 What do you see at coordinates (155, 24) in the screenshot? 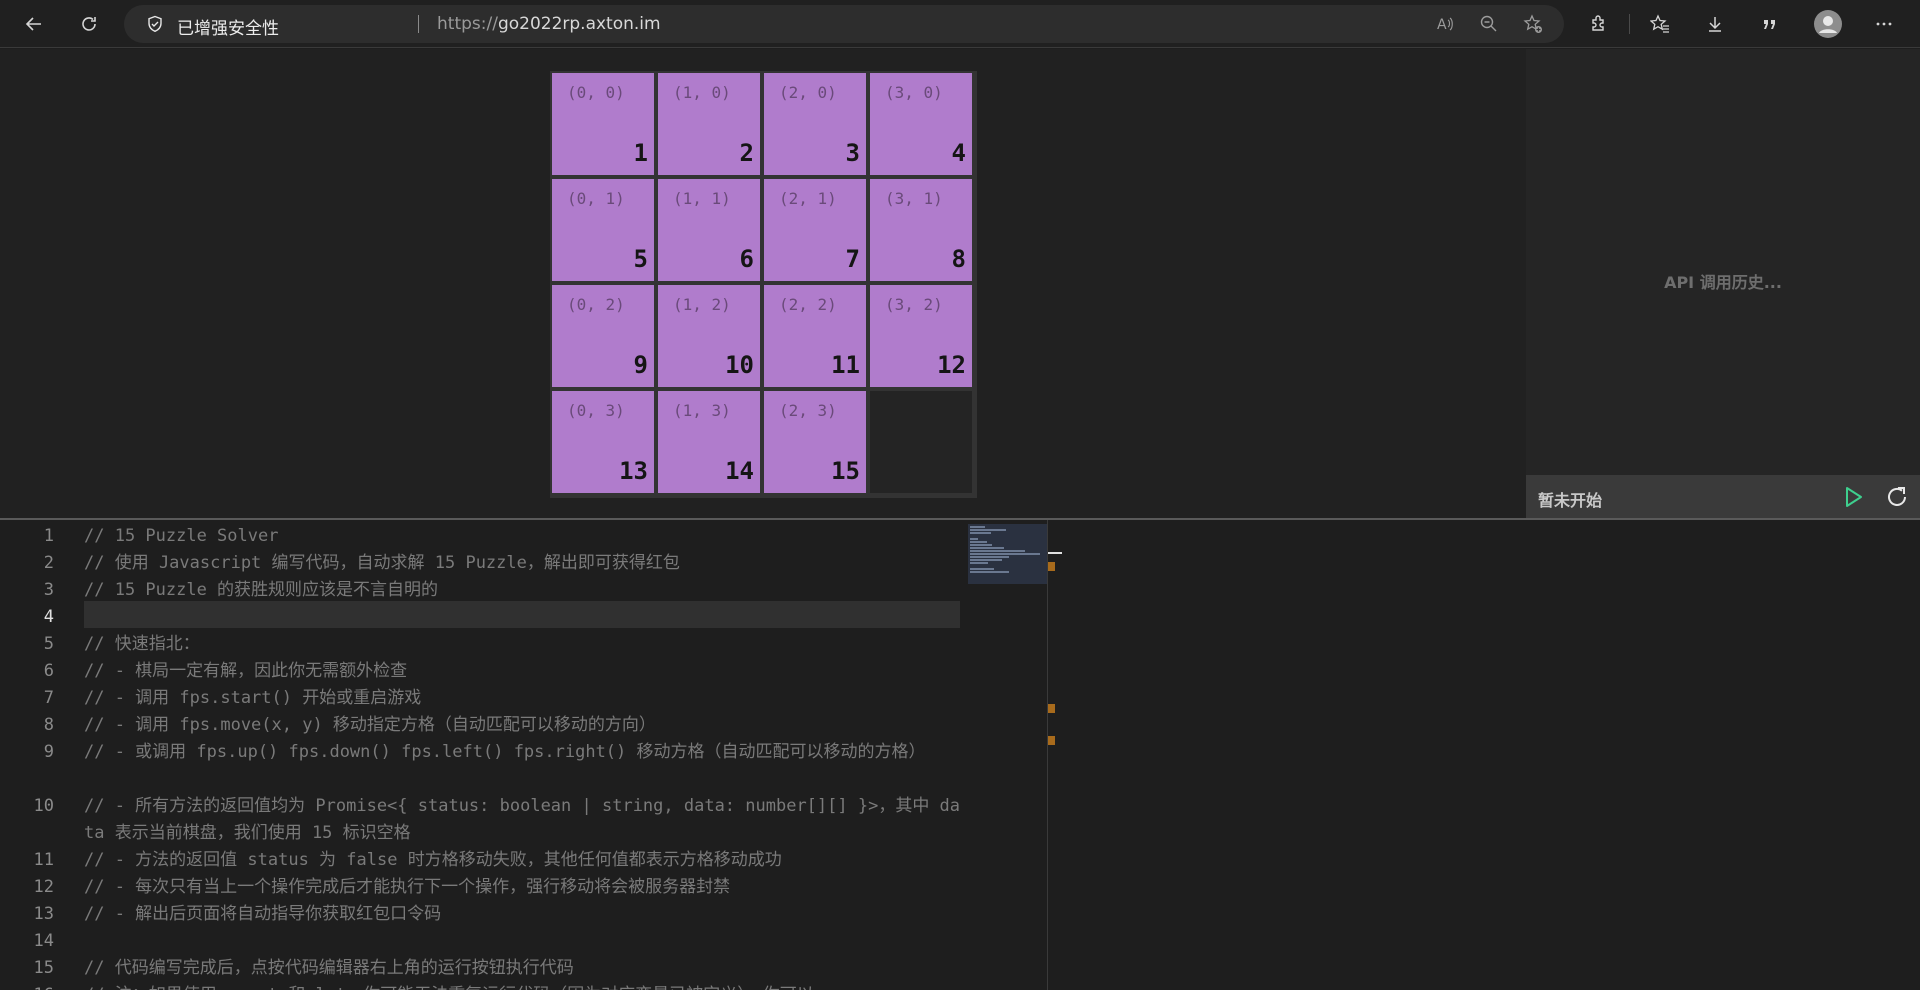
I see `shield-icon` at bounding box center [155, 24].